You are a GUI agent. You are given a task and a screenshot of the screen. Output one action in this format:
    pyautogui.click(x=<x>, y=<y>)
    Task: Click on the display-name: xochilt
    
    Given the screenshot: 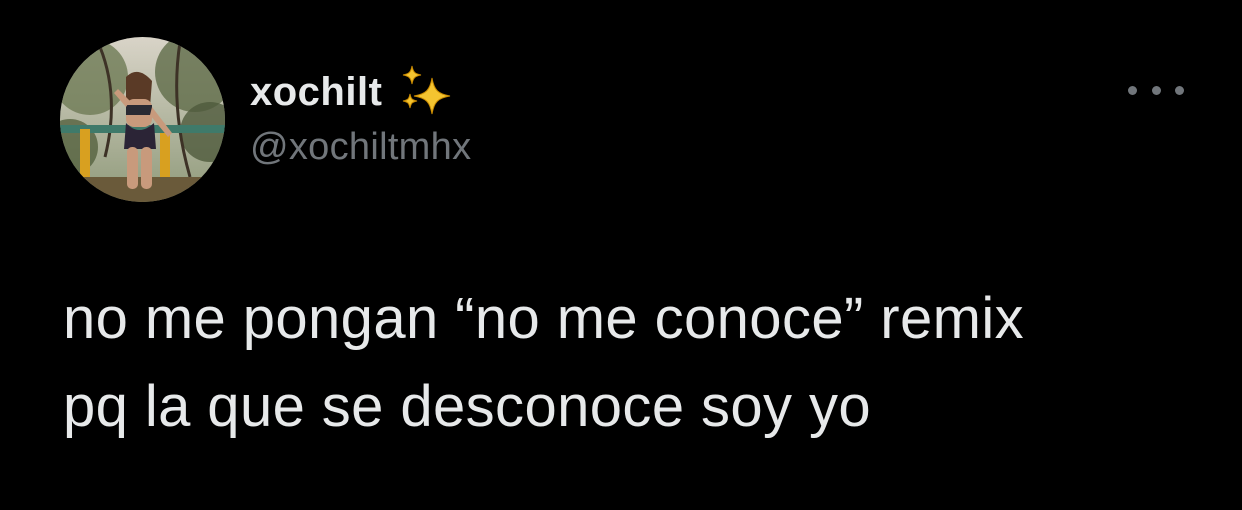 What is the action you would take?
    pyautogui.click(x=316, y=92)
    